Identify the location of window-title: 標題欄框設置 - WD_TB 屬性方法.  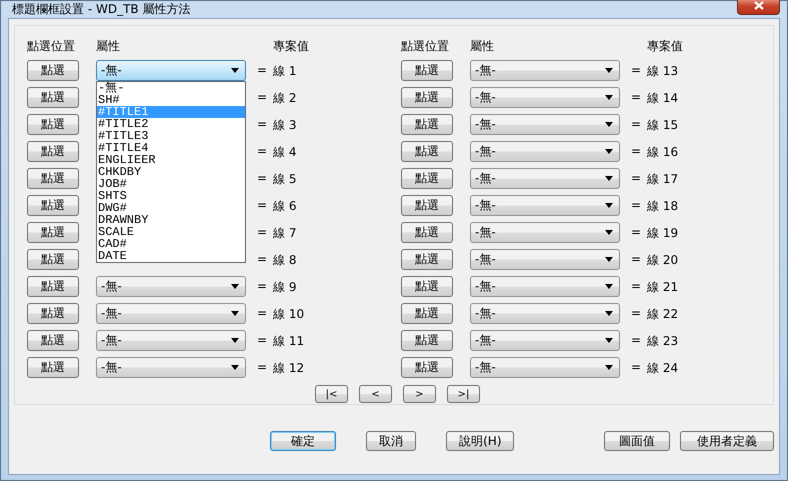
(100, 9).